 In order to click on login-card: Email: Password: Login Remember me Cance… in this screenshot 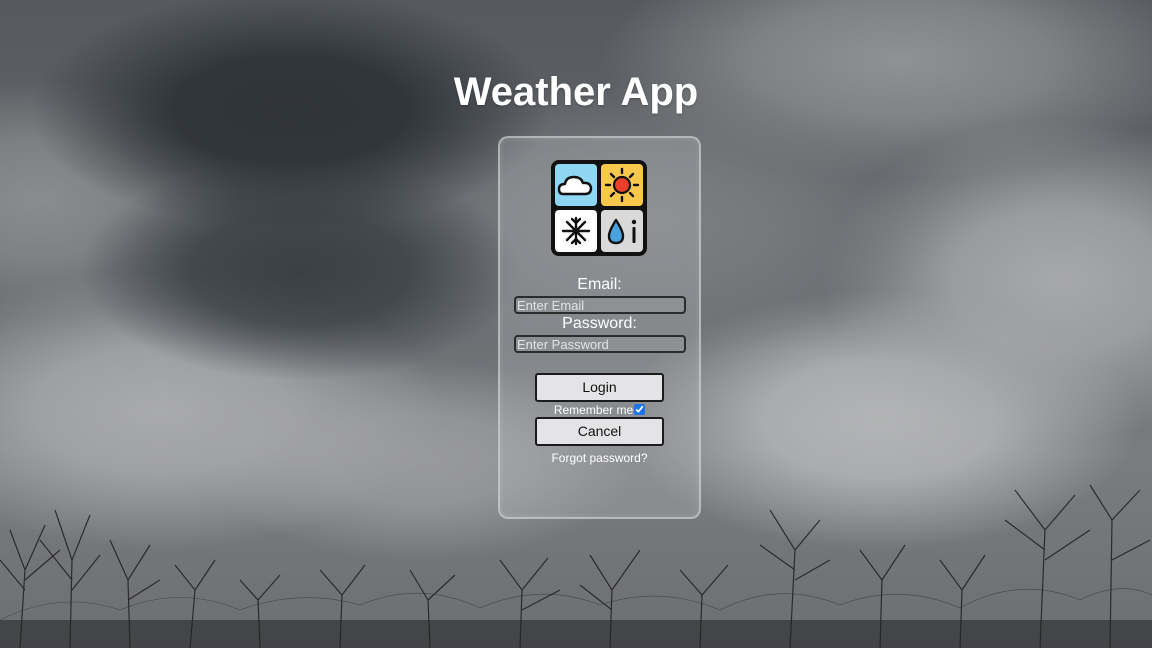, I will do `click(599, 327)`.